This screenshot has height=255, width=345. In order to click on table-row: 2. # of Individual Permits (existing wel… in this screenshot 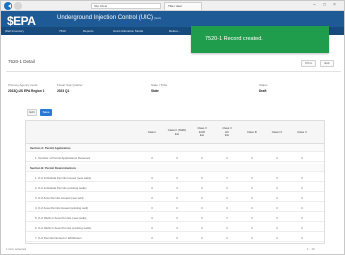, I will do `click(175, 188)`.